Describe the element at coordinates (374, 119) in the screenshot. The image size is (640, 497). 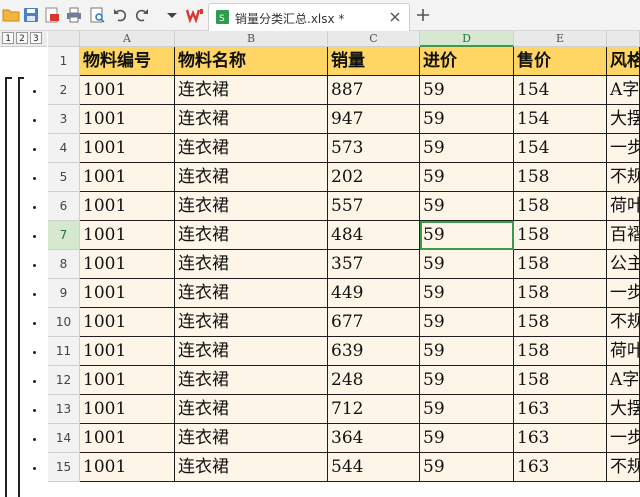
I see `table-cell: 947` at that location.